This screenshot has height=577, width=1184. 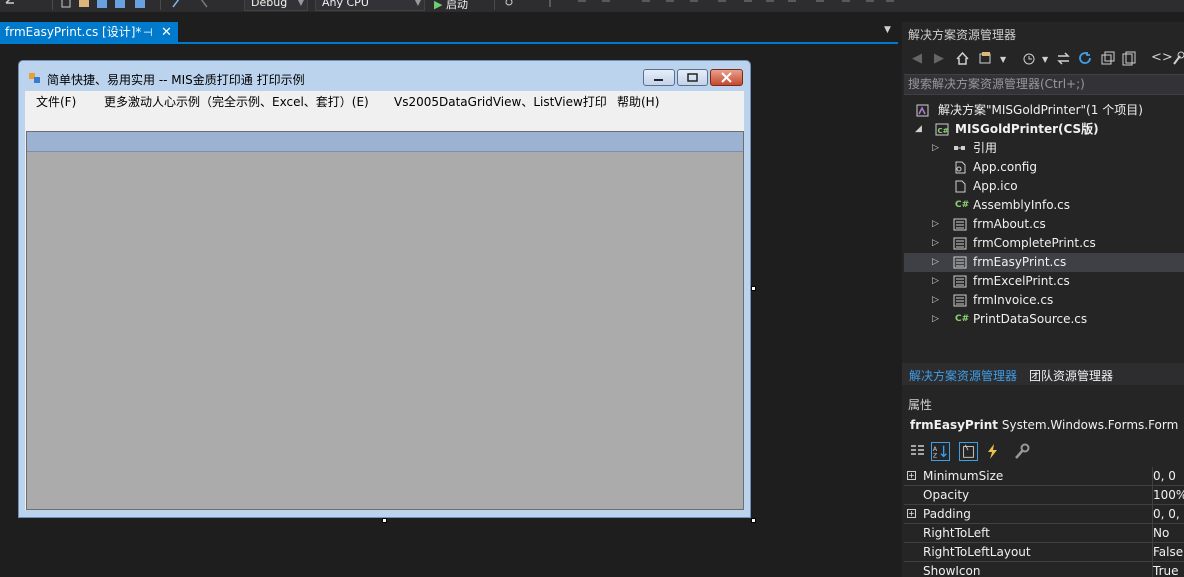 I want to click on pin-icon: ⊣, so click(x=148, y=32).